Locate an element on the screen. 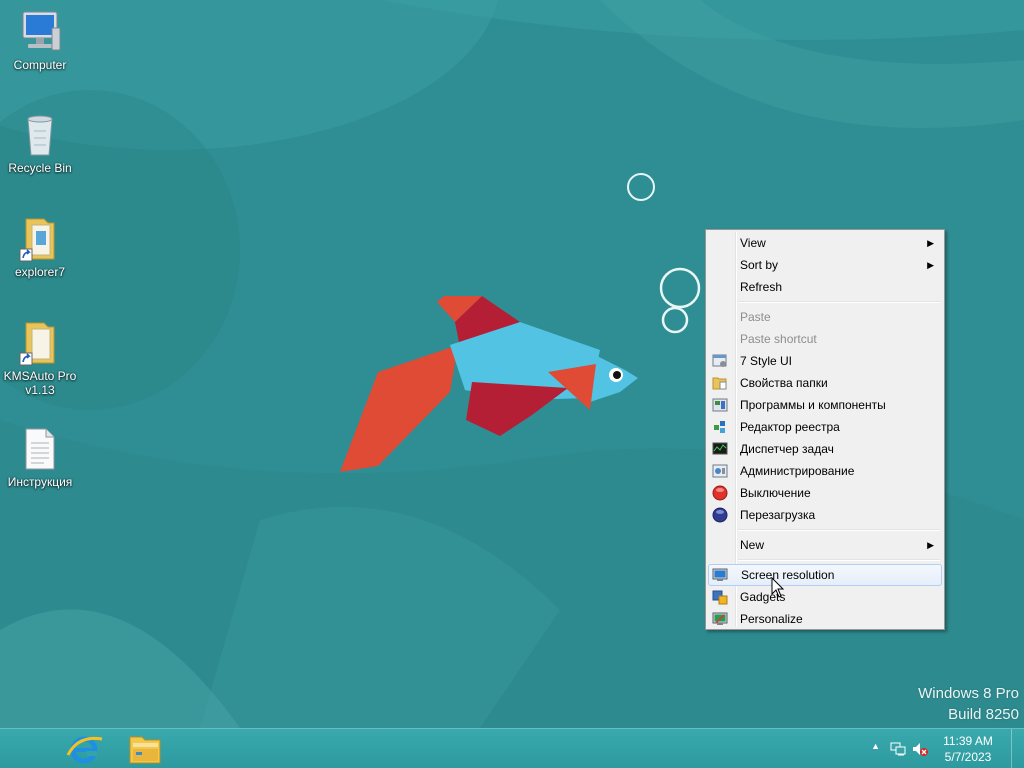 This screenshot has height=768, width=1024. programs-icon is located at coordinates (720, 405).